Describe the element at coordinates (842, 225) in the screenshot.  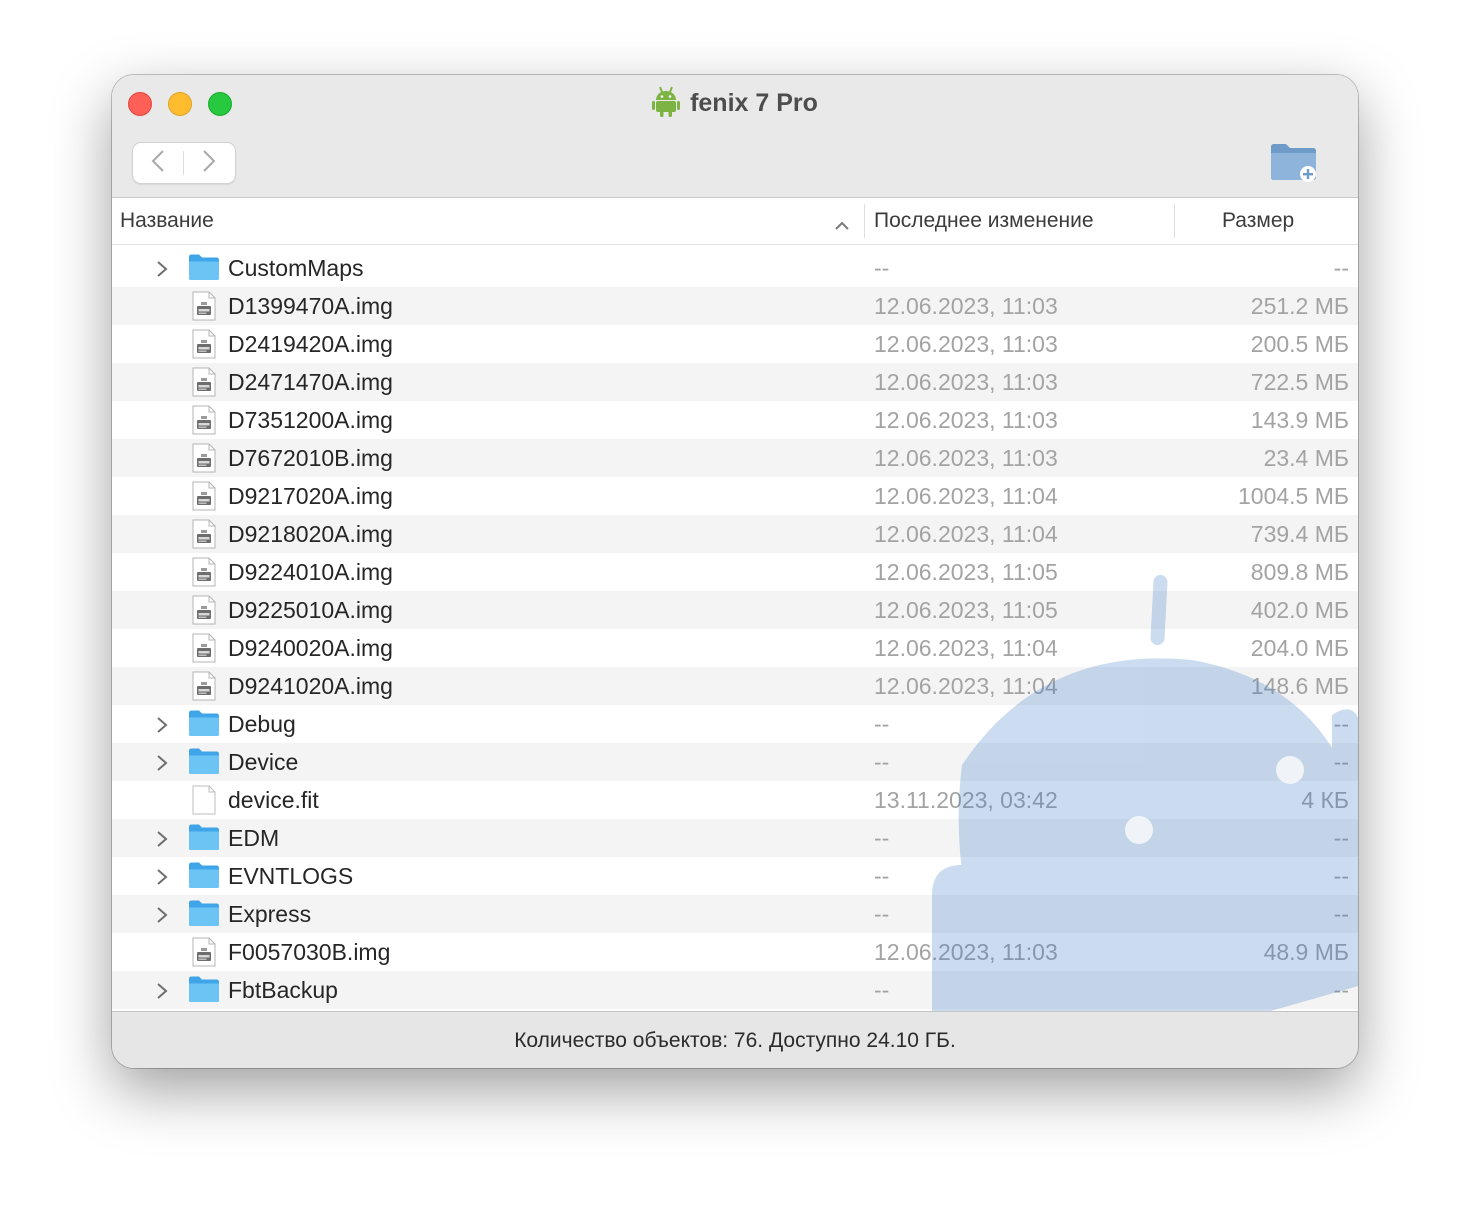
I see `sort-ascending-icon` at that location.